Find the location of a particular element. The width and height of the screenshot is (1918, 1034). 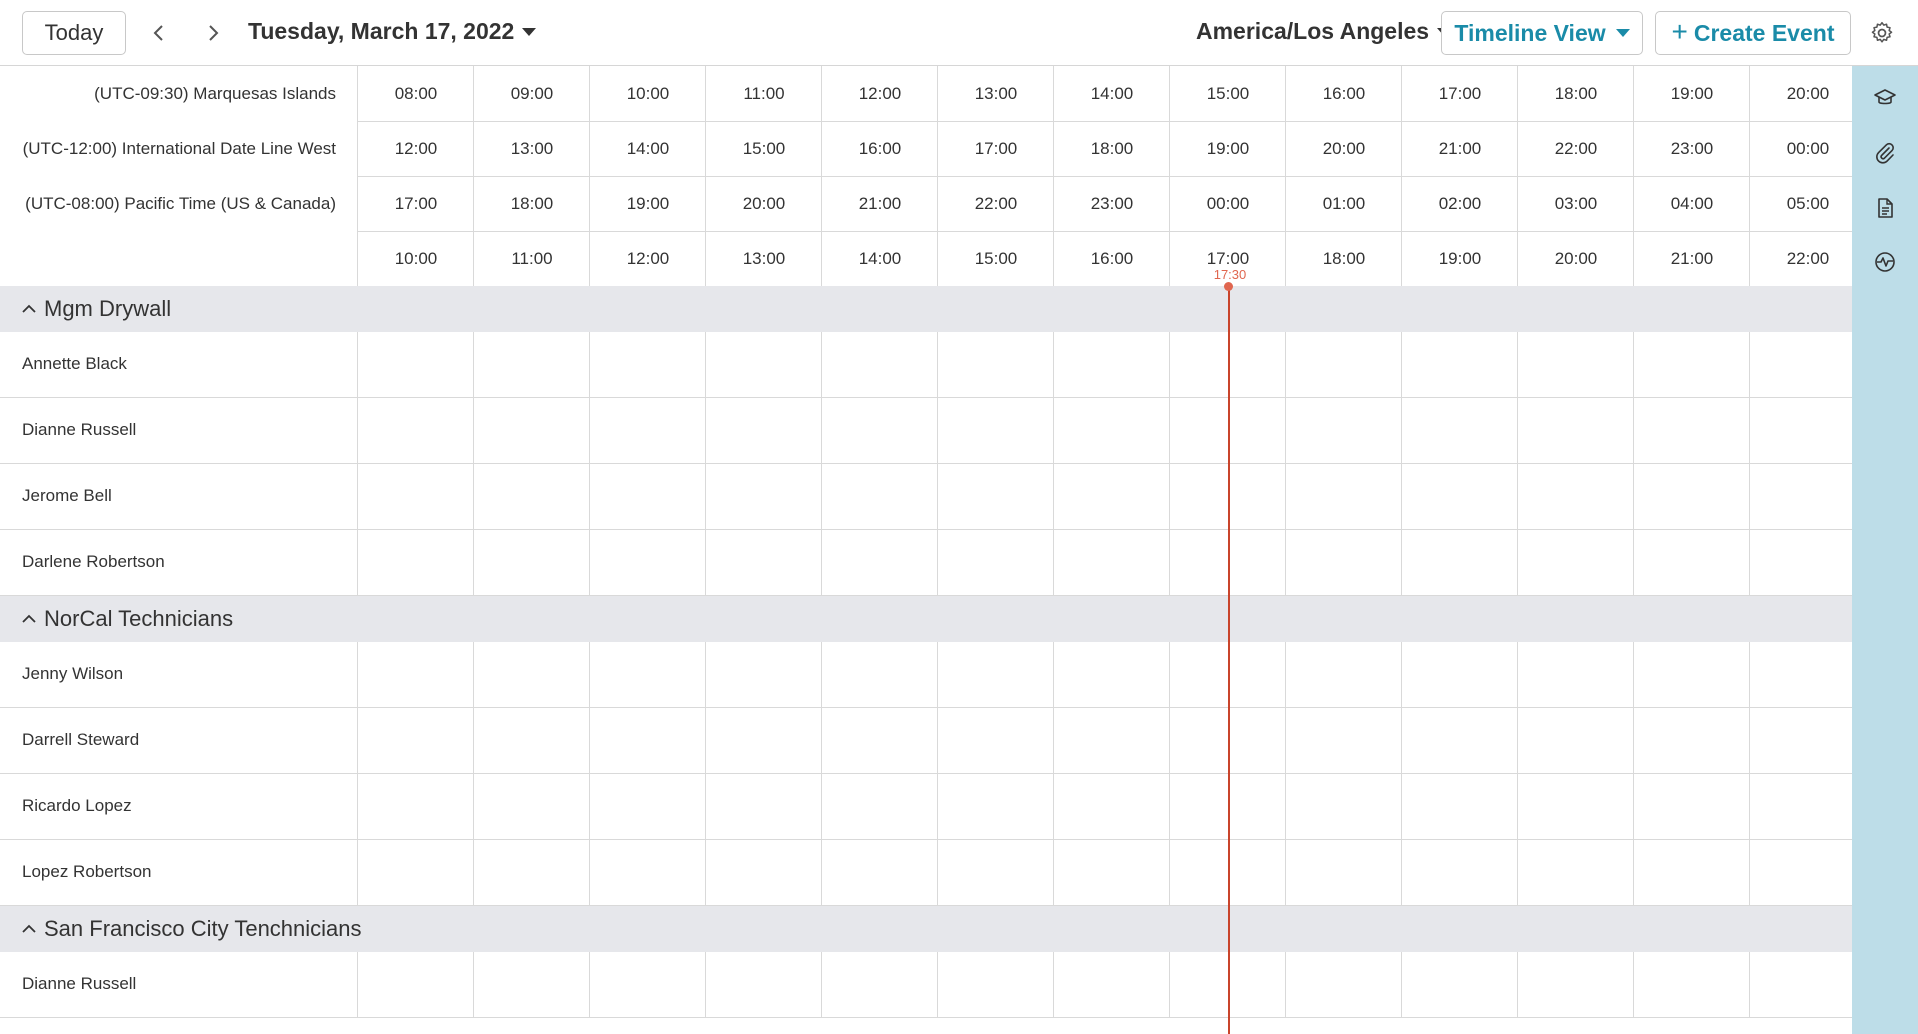

timezone-row-label: (UTC-09:30) Marquesas Islands is located at coordinates (215, 93).